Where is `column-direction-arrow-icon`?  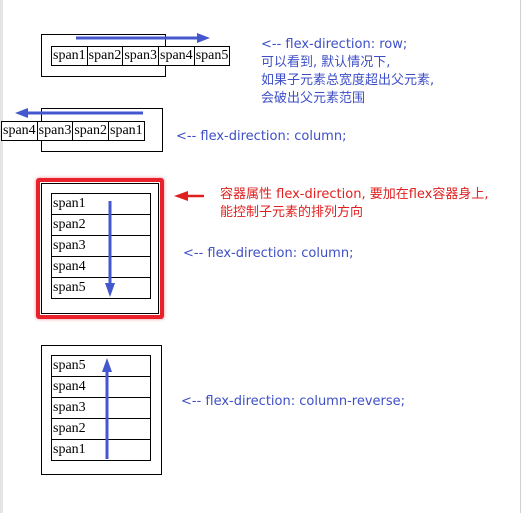 column-direction-arrow-icon is located at coordinates (110, 249).